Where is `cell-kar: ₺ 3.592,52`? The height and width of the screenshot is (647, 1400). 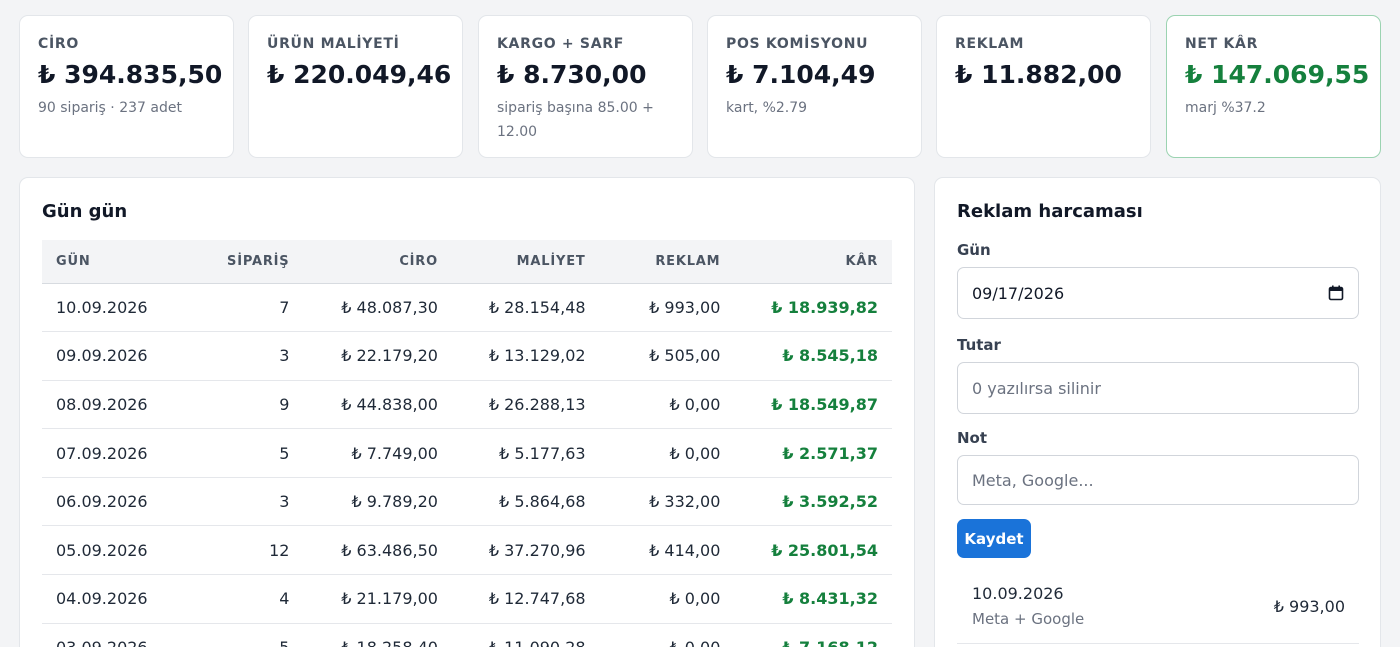
cell-kar: ₺ 3.592,52 is located at coordinates (813, 502).